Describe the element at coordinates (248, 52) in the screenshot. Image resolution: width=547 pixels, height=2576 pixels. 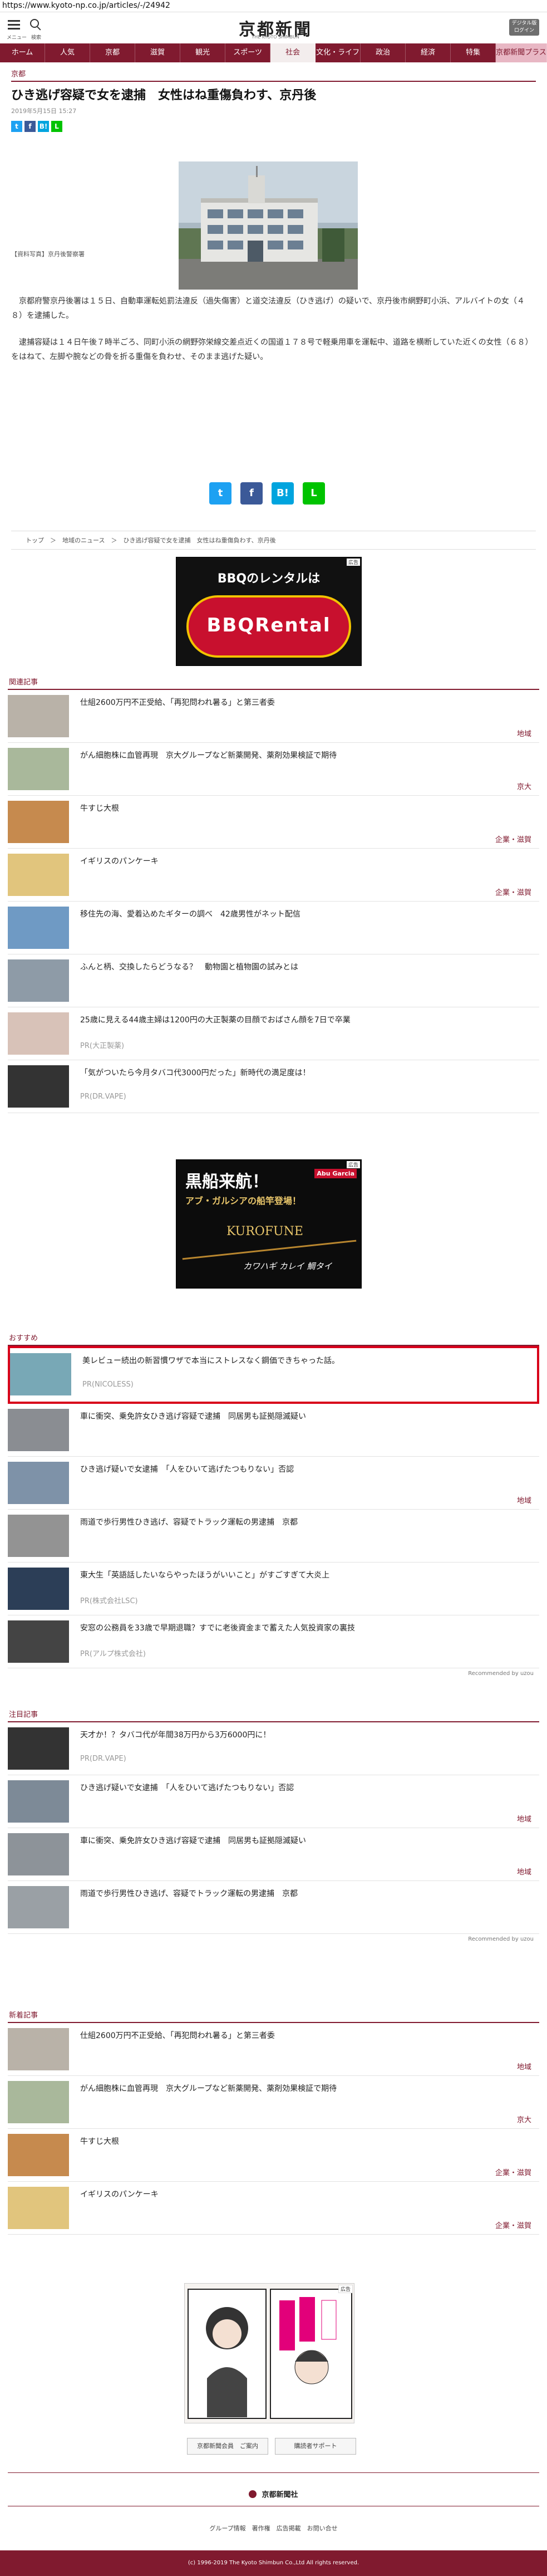
I see `nav-item: スポーツ` at that location.